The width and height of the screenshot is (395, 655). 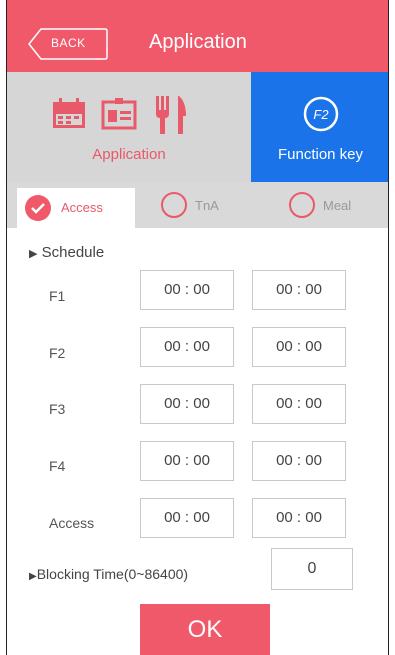 I want to click on back-button-label: BACK, so click(x=68, y=43).